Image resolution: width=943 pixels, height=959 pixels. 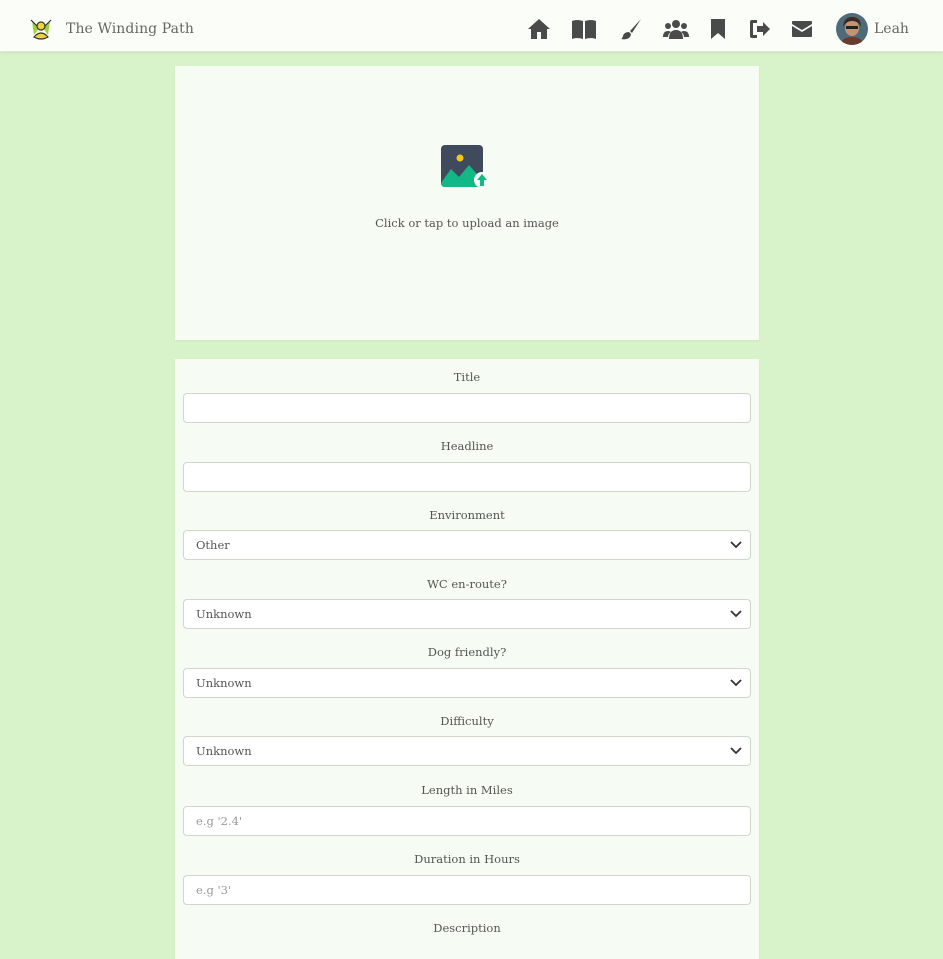 What do you see at coordinates (467, 751) in the screenshot?
I see `difficulty-select: Unknown` at bounding box center [467, 751].